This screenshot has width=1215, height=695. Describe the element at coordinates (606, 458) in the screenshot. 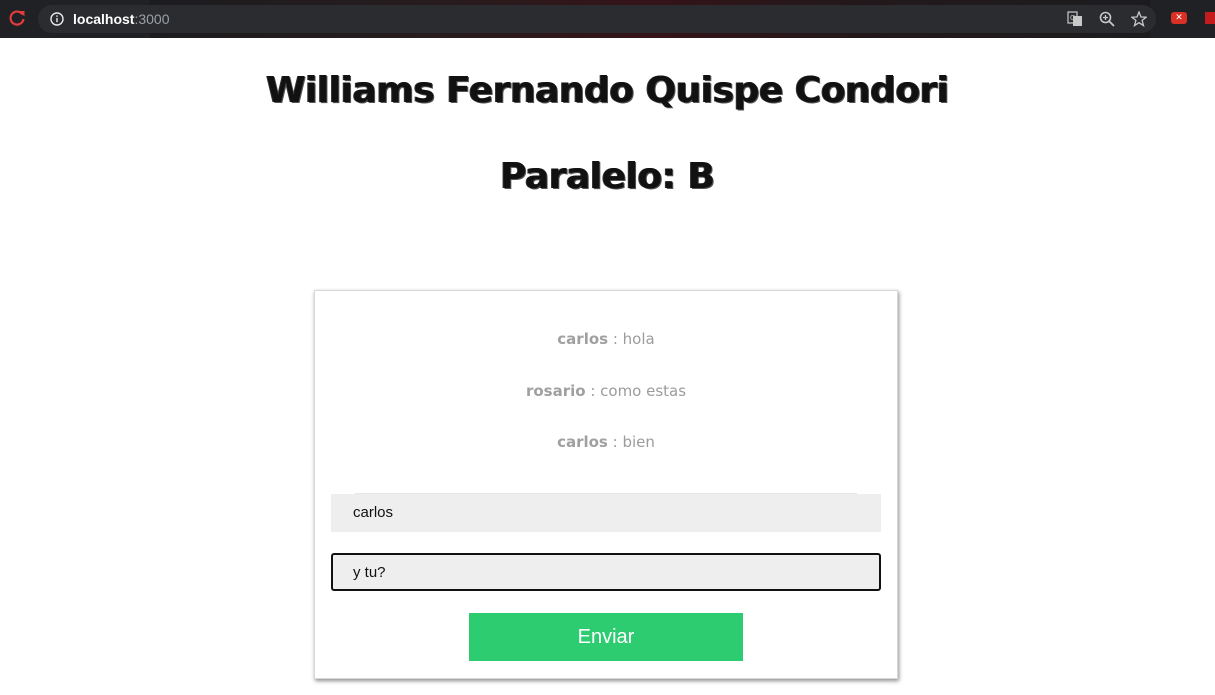

I see `message-item: carlos : bien` at that location.